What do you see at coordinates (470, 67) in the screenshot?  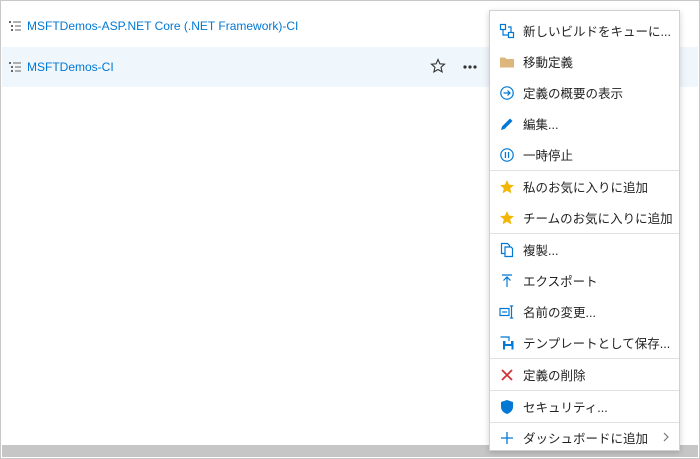 I see `more-actions-icon` at bounding box center [470, 67].